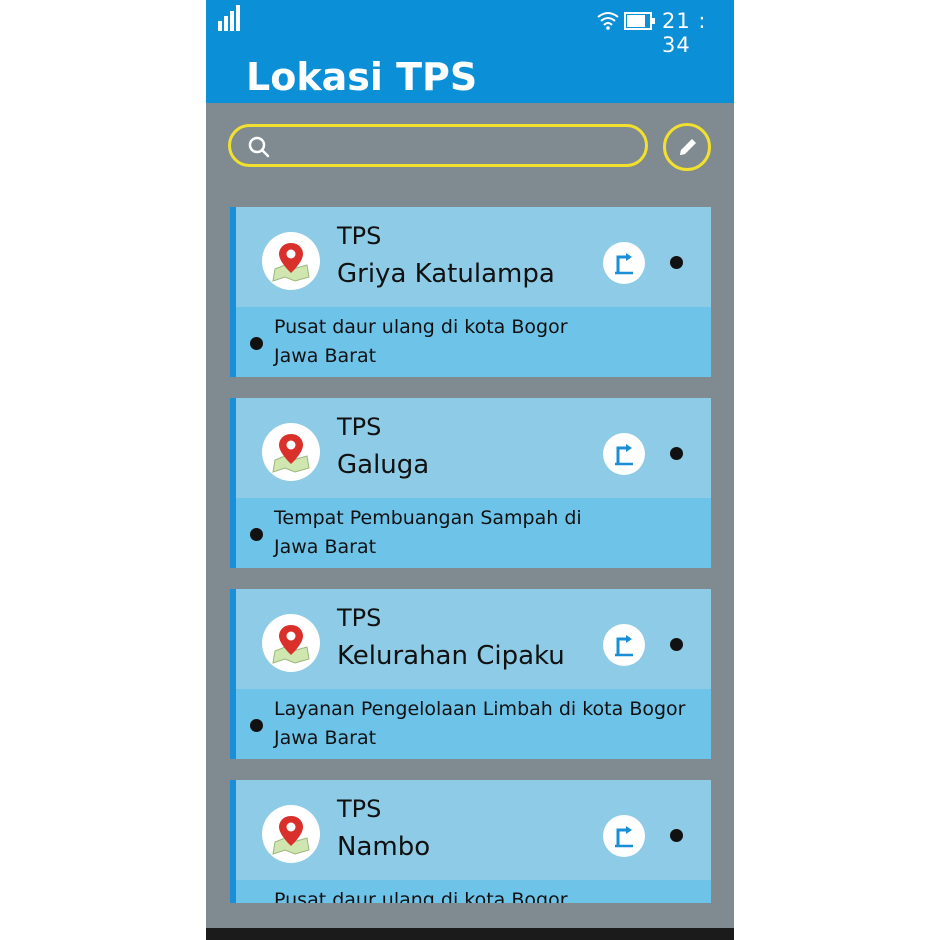  I want to click on item-desc-line1: Tempat Pembuangan Sampah di, so click(428, 518).